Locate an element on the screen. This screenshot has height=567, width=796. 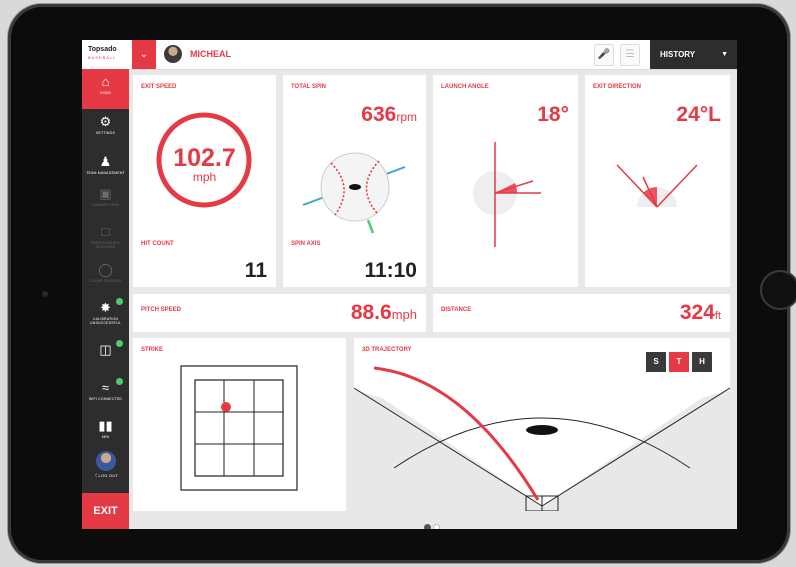
clear-icon: ◯ is located at coordinates (105, 269).